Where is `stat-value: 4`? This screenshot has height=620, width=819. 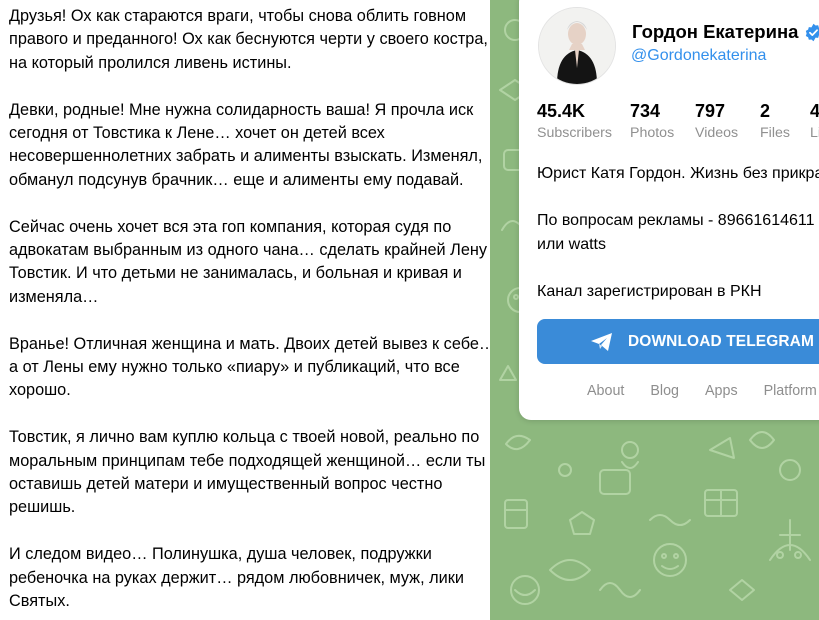 stat-value: 4 is located at coordinates (814, 111).